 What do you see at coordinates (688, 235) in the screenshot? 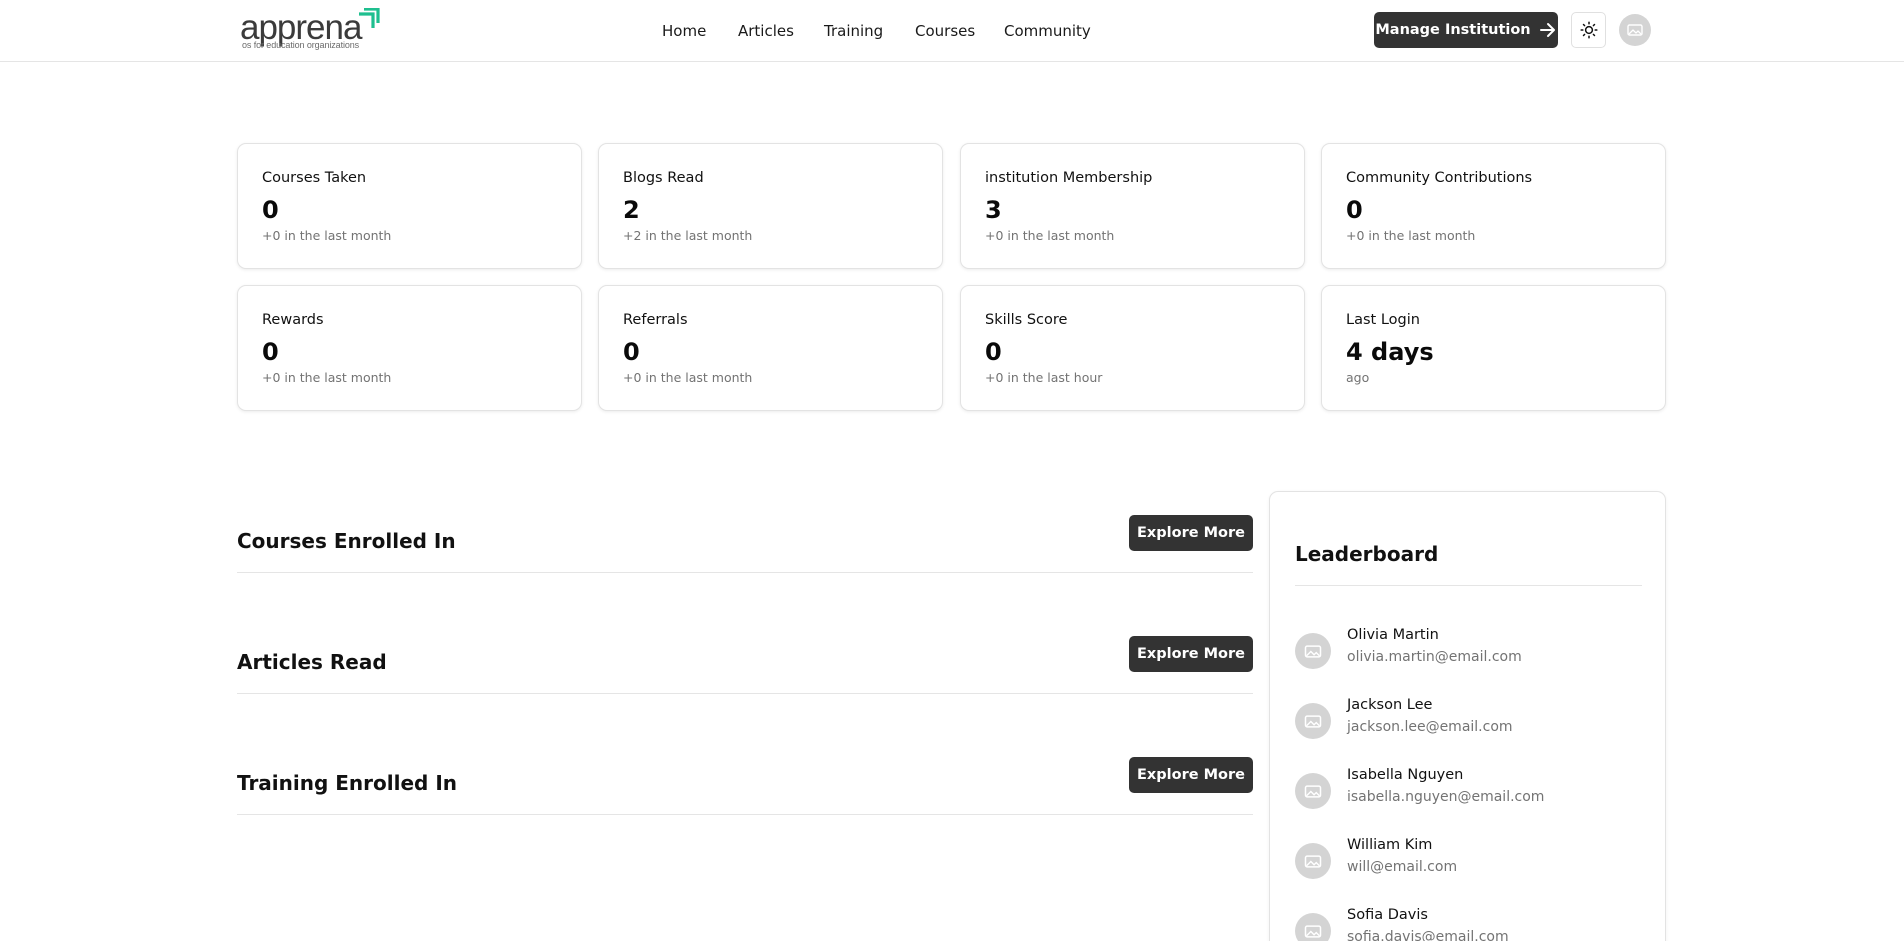
I see `stat-change: +2 in the last month` at bounding box center [688, 235].